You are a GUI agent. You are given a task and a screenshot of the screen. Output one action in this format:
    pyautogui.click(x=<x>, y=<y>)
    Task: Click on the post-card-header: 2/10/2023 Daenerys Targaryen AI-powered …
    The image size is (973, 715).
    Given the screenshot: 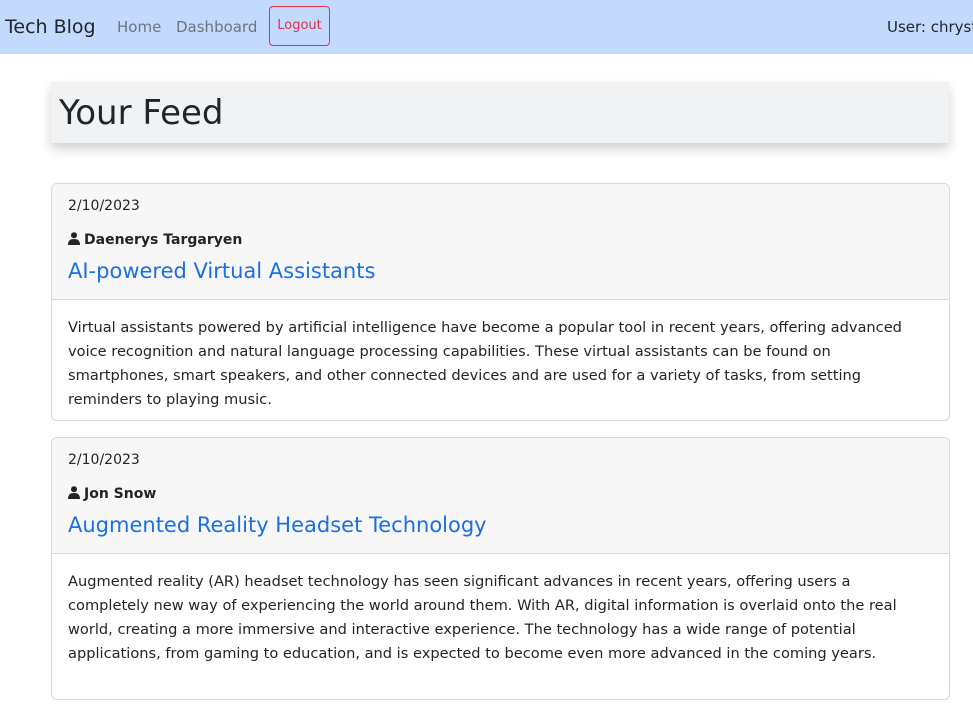 What is the action you would take?
    pyautogui.click(x=500, y=242)
    